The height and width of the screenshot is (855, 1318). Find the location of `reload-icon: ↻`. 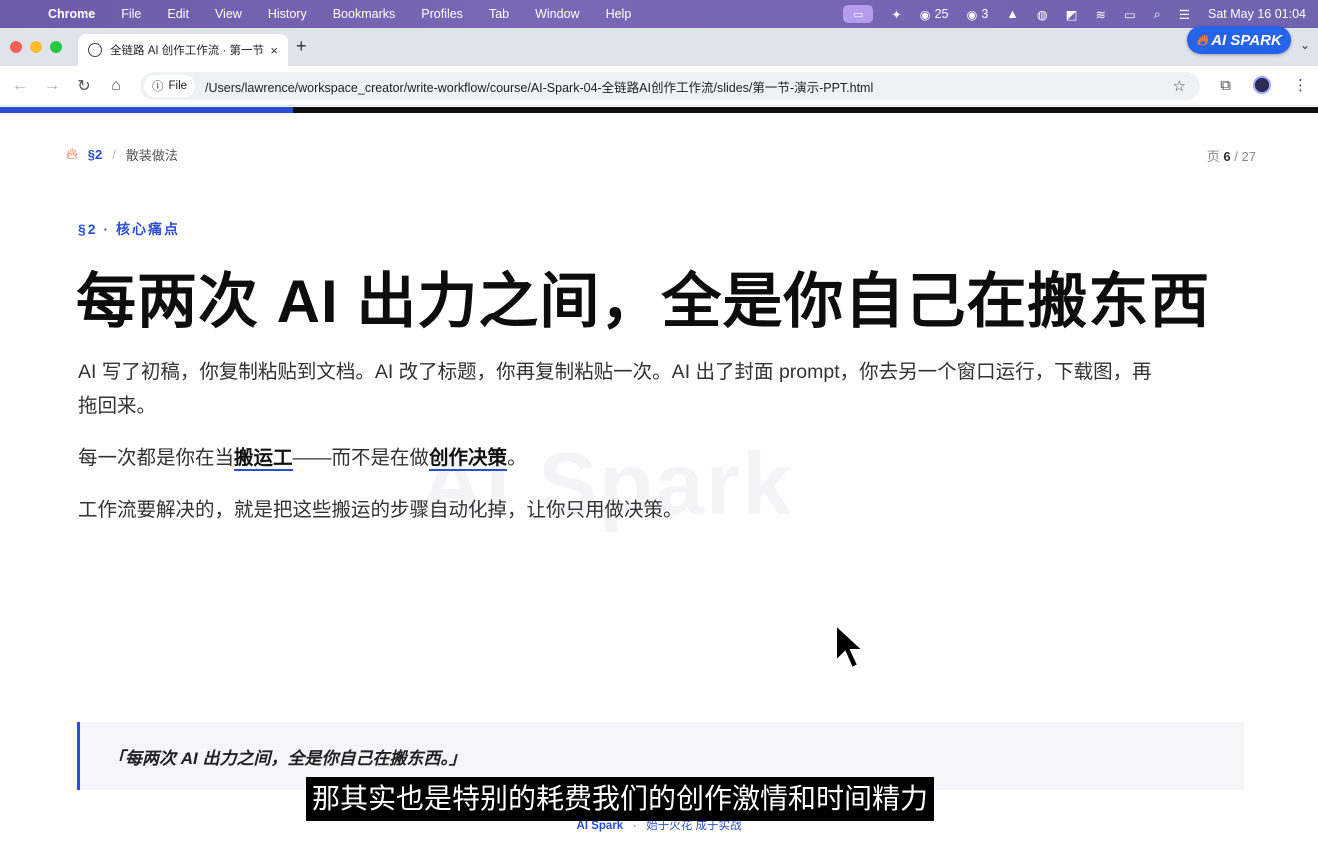

reload-icon: ↻ is located at coordinates (84, 86).